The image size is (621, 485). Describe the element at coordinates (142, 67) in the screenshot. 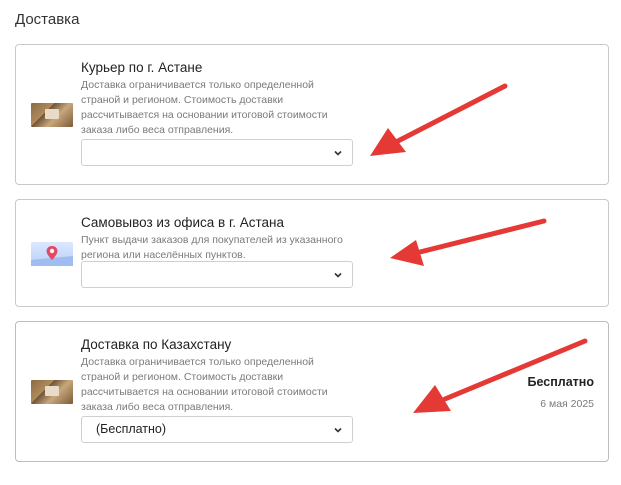

I see `option-title: Курьер по г. Астане` at that location.